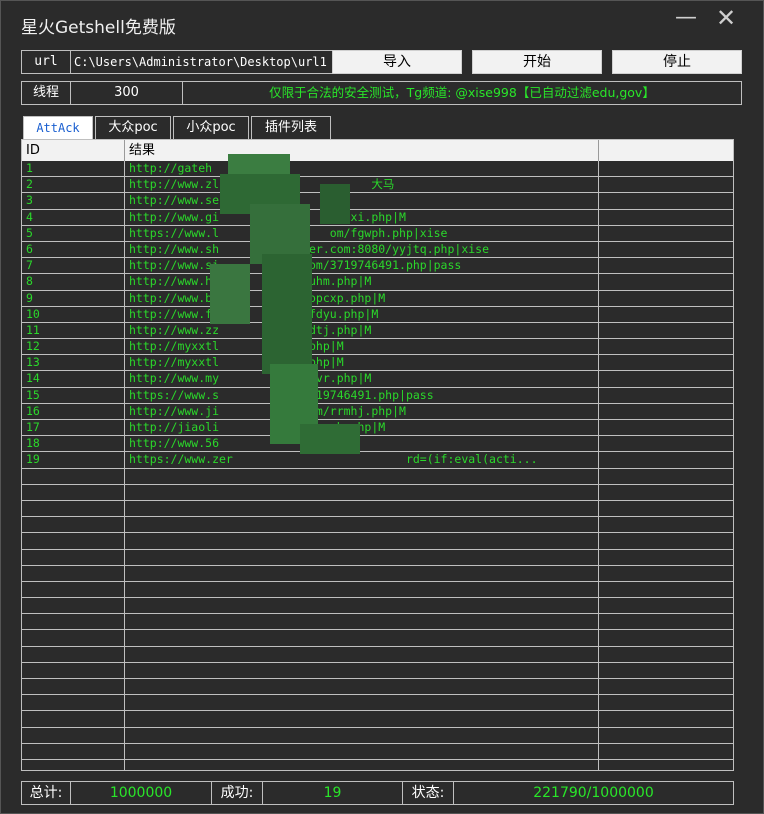 Image resolution: width=764 pixels, height=814 pixels. Describe the element at coordinates (33, 427) in the screenshot. I see `row-id: 17` at that location.